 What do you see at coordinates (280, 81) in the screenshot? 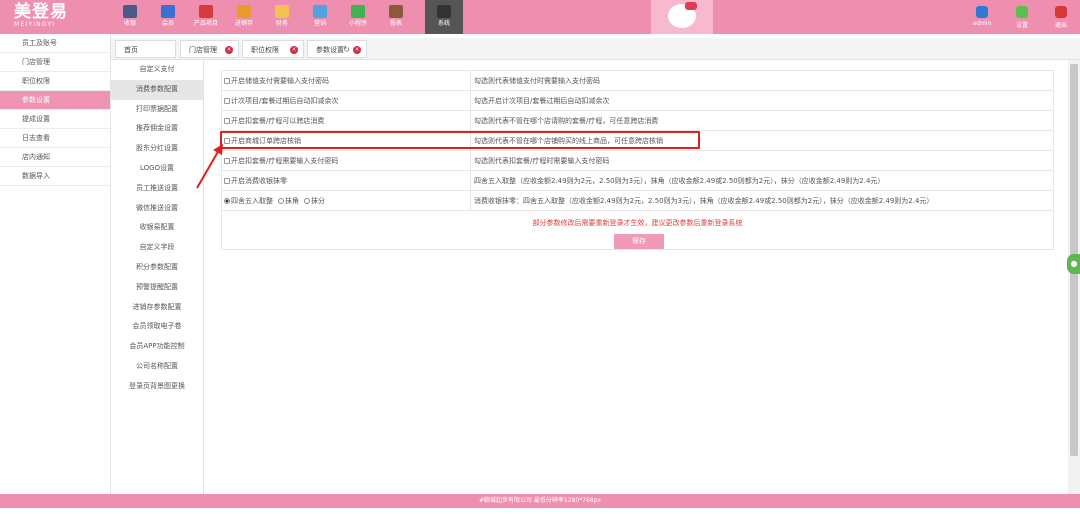
I see `param-label: 开启储值支付需要输入支付密码` at bounding box center [280, 81].